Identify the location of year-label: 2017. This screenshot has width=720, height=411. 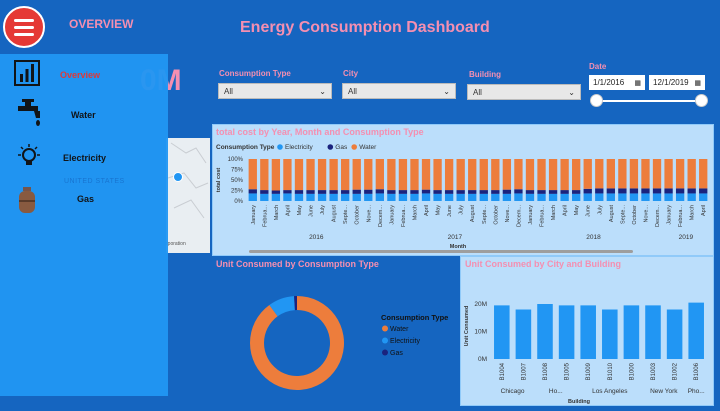
(455, 237).